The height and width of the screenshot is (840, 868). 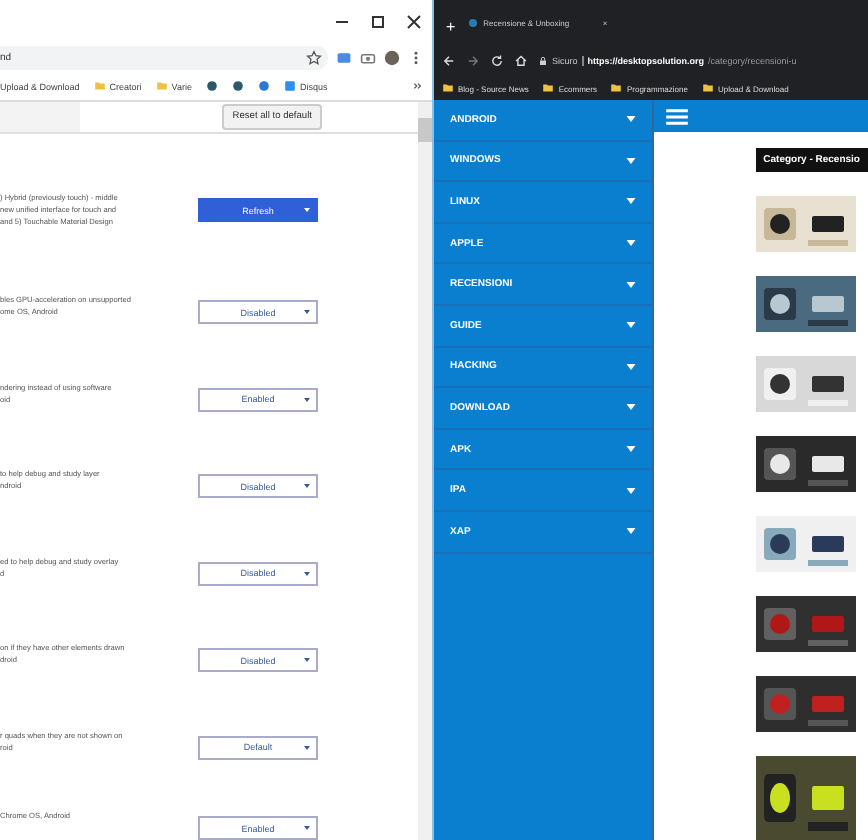 What do you see at coordinates (392, 58) in the screenshot?
I see `avatar-icon` at bounding box center [392, 58].